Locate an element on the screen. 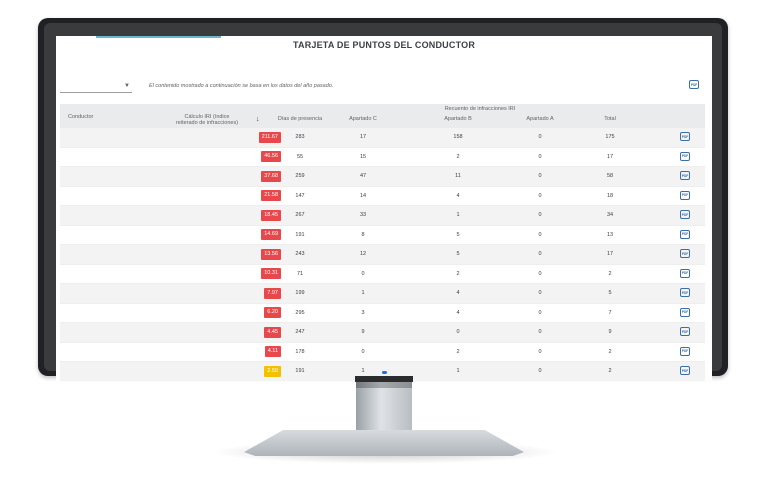  column-apartado-c: Apartado C is located at coordinates (363, 119).